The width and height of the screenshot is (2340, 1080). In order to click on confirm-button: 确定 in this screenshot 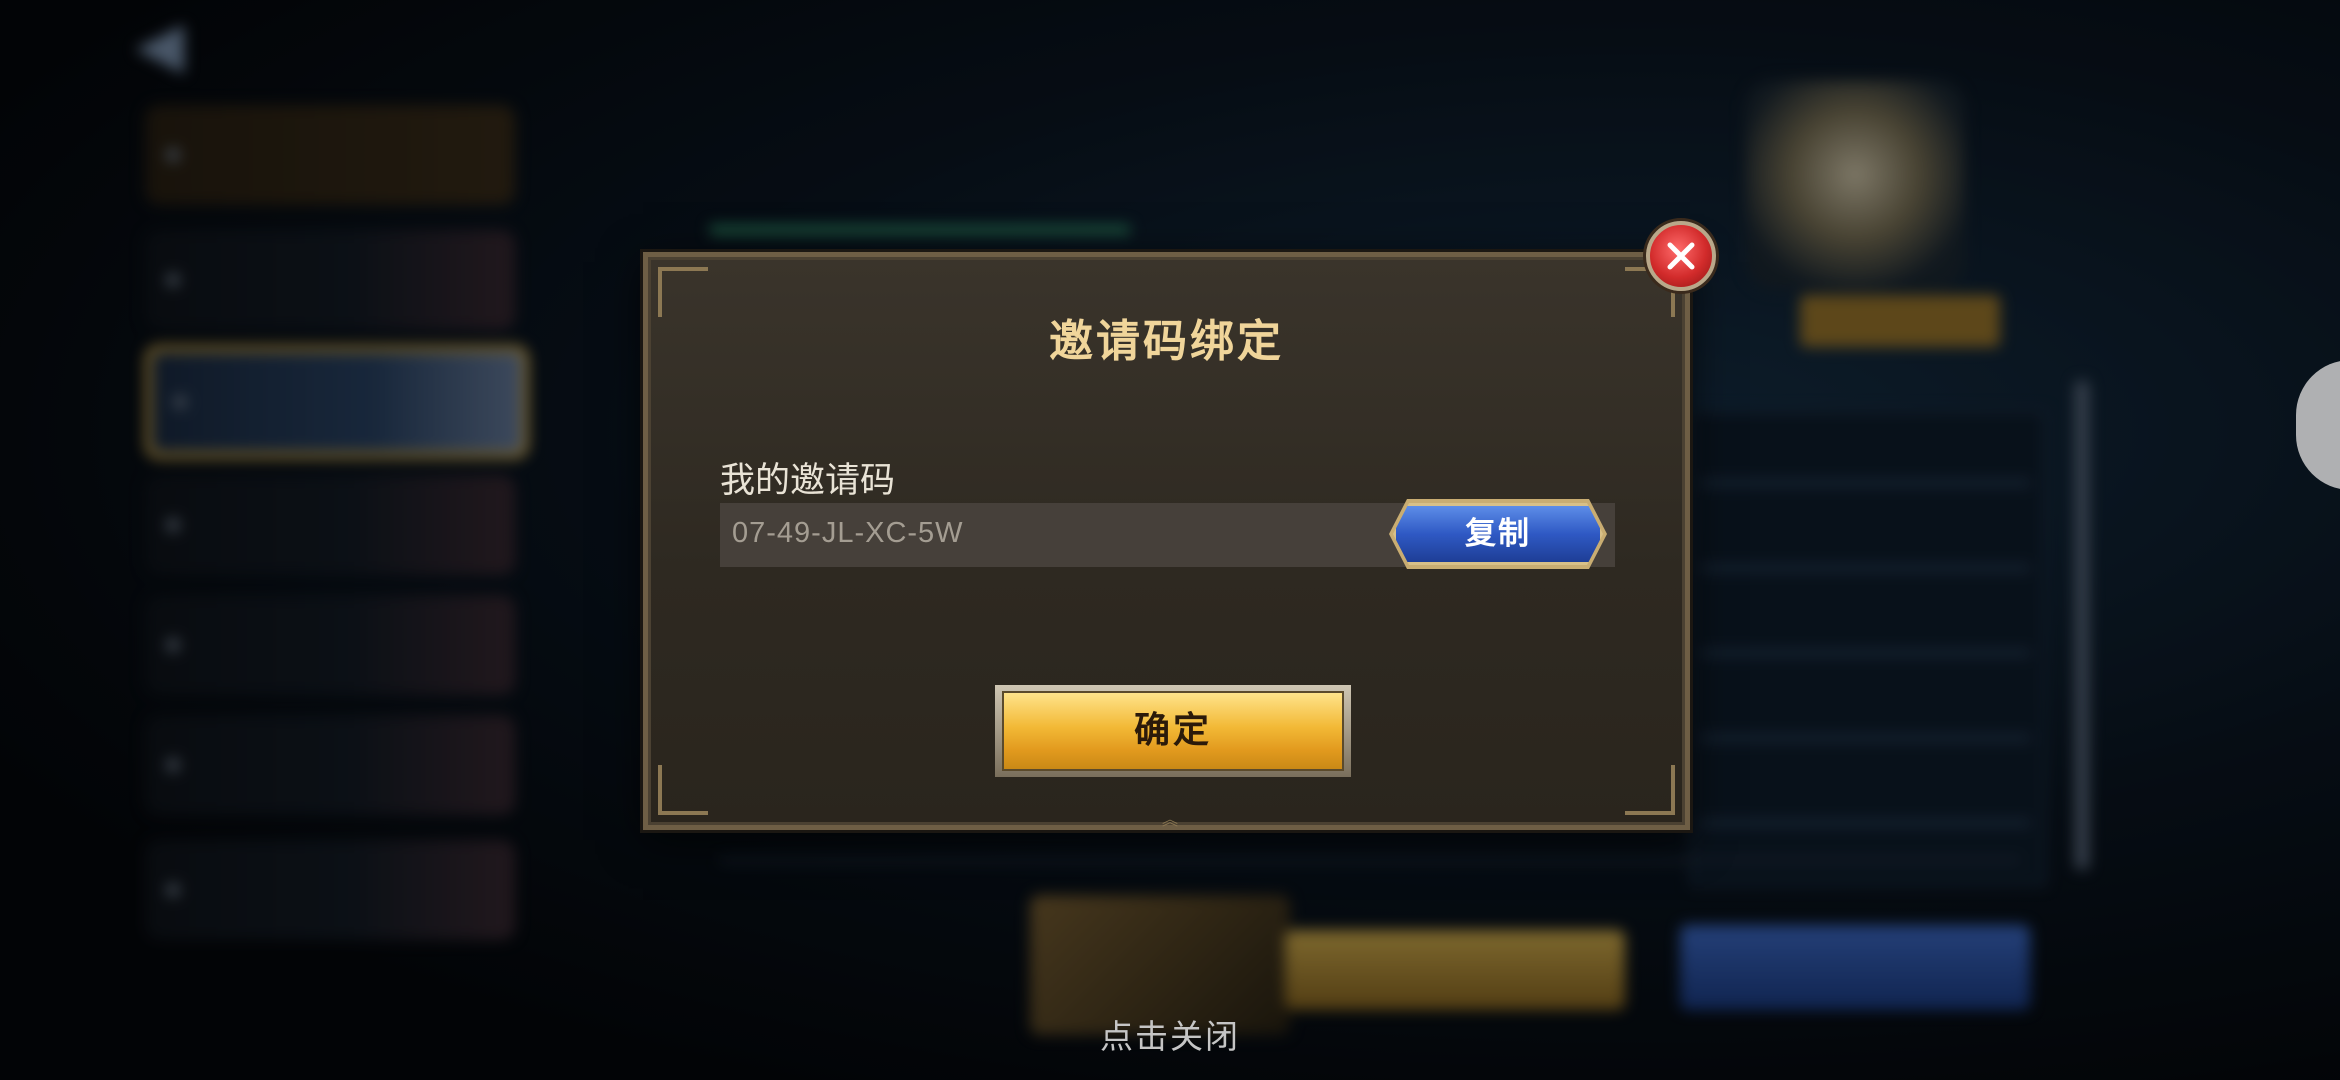, I will do `click(1173, 731)`.